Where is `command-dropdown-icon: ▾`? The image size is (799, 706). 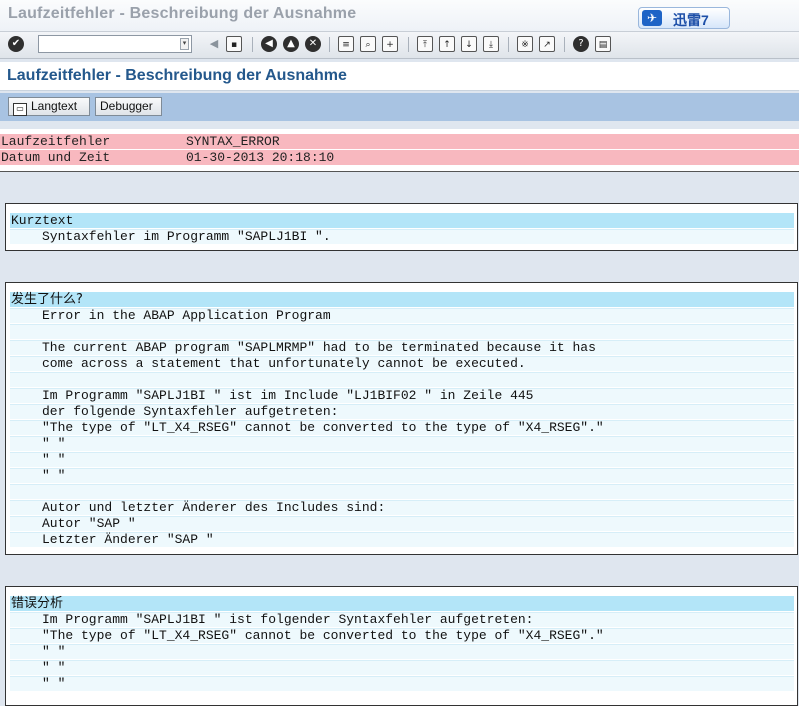 command-dropdown-icon: ▾ is located at coordinates (184, 44).